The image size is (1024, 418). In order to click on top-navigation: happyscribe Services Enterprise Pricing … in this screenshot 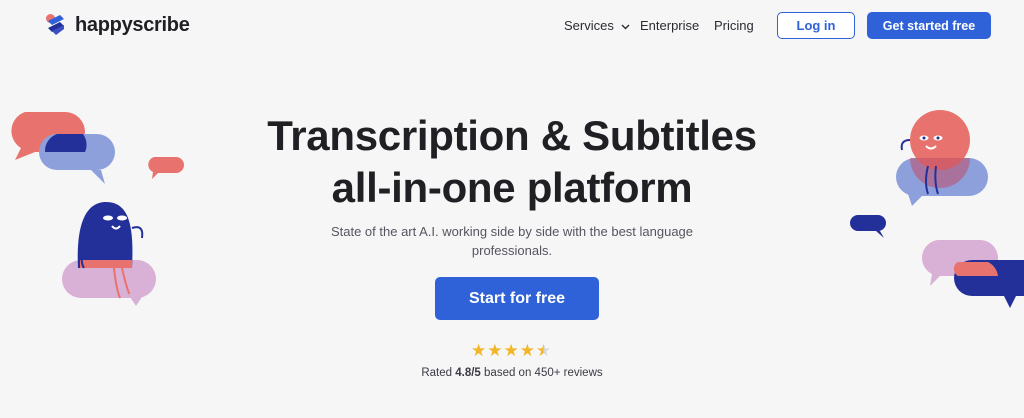, I will do `click(512, 27)`.